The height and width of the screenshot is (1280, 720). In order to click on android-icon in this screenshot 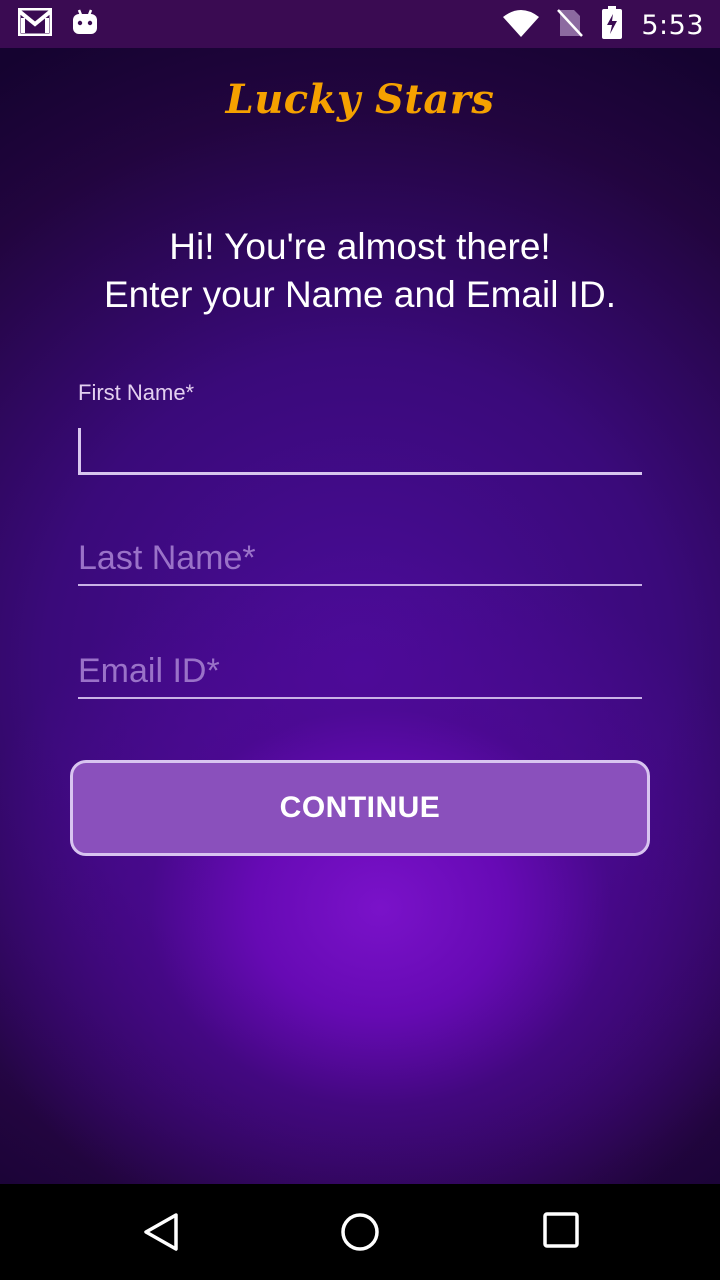, I will do `click(85, 24)`.